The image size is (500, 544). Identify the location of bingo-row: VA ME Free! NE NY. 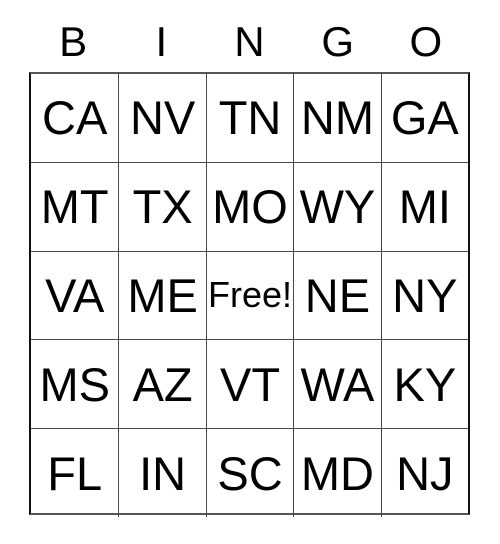
(249, 295).